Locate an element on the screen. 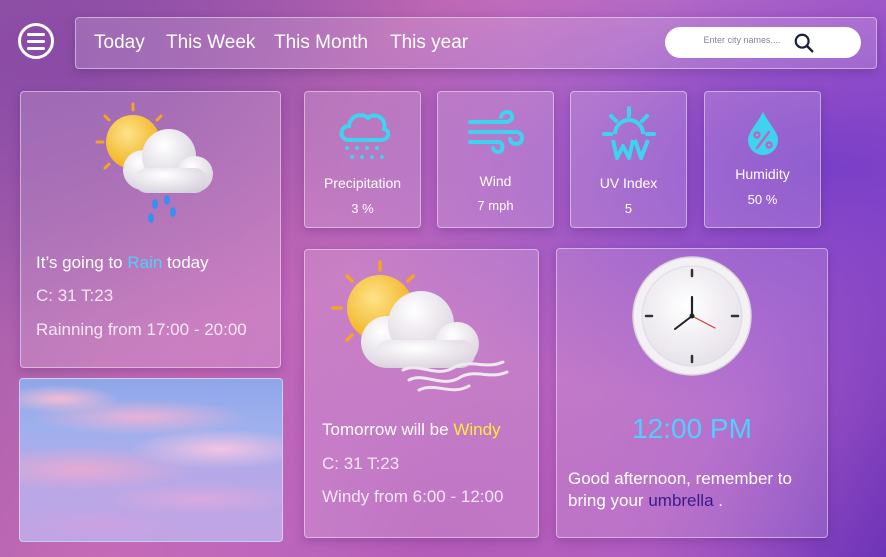  tomorrow-temps: C: 31 T:23 is located at coordinates (361, 463).